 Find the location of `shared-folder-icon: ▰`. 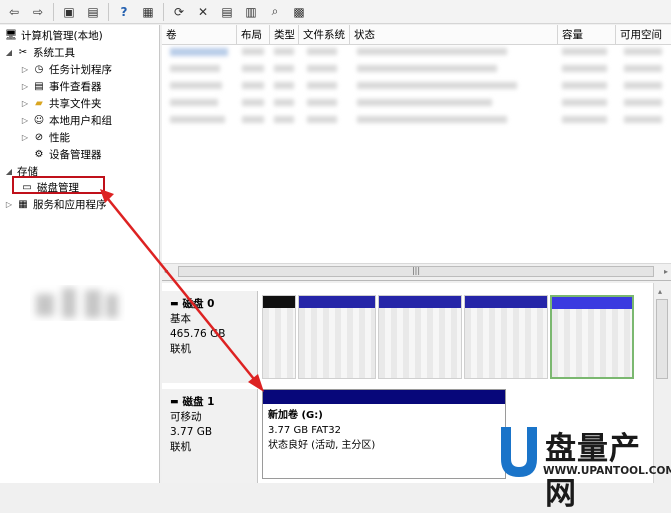

shared-folder-icon: ▰ is located at coordinates (39, 103).